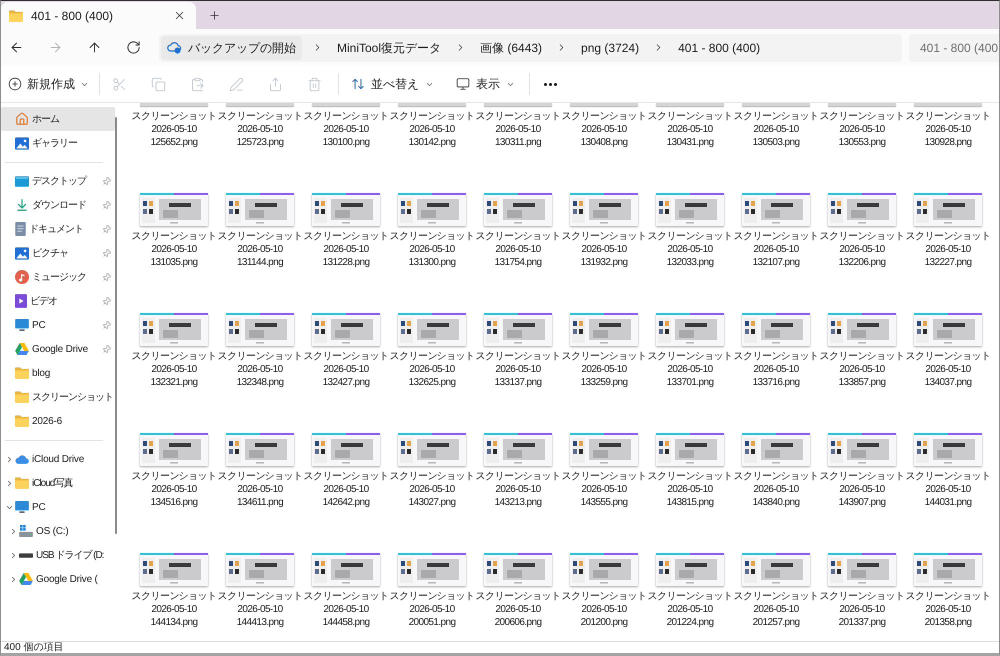 Image resolution: width=1000 pixels, height=656 pixels. What do you see at coordinates (604, 489) in the screenshot?
I see `file-name: スクリーンショット 2026-05-10 143555.png` at bounding box center [604, 489].